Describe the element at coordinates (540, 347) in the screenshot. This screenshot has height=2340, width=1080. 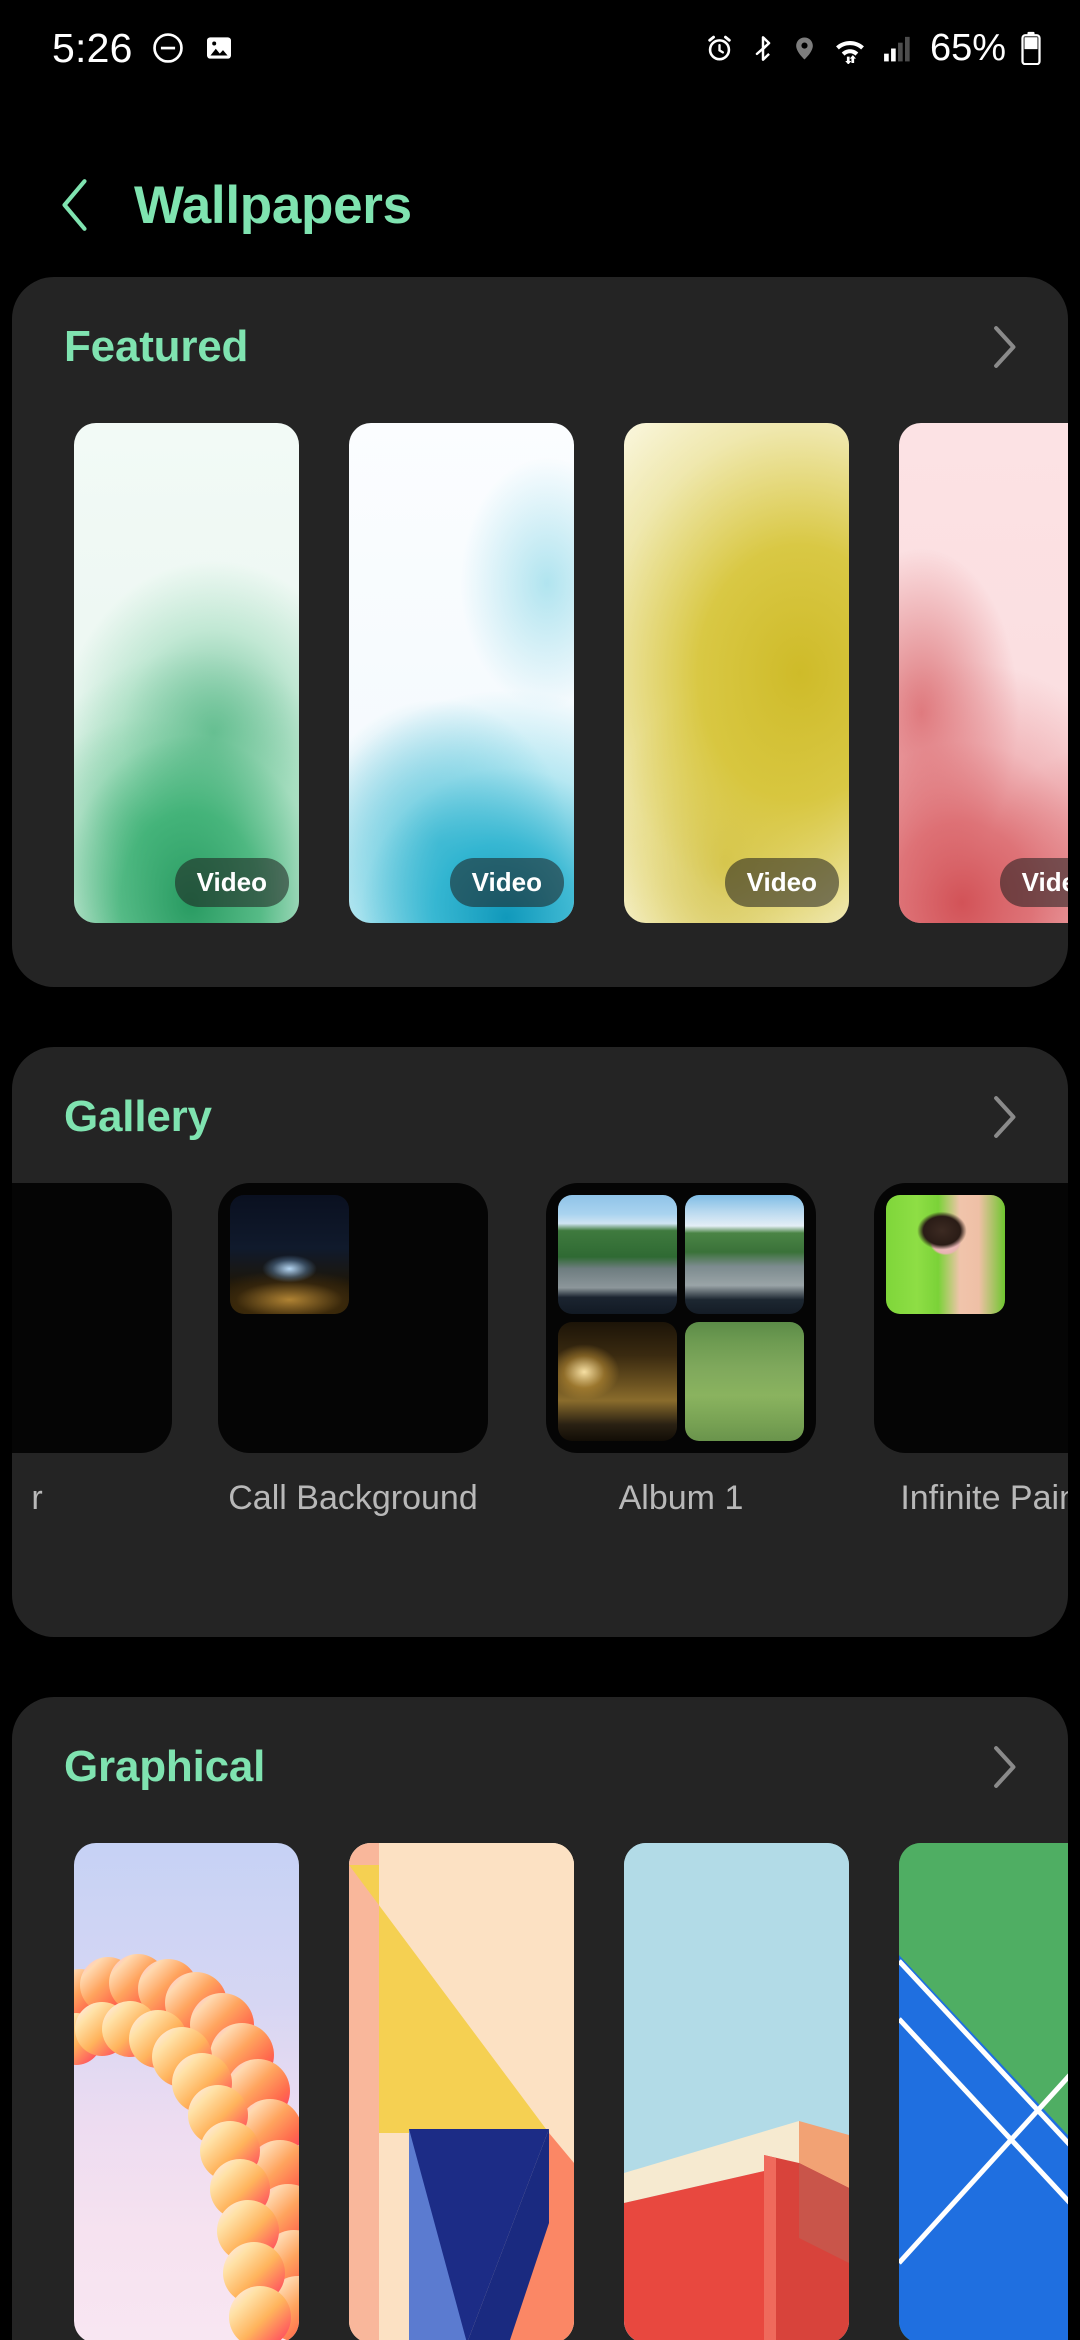
I see `featured-section-header: Featured` at that location.